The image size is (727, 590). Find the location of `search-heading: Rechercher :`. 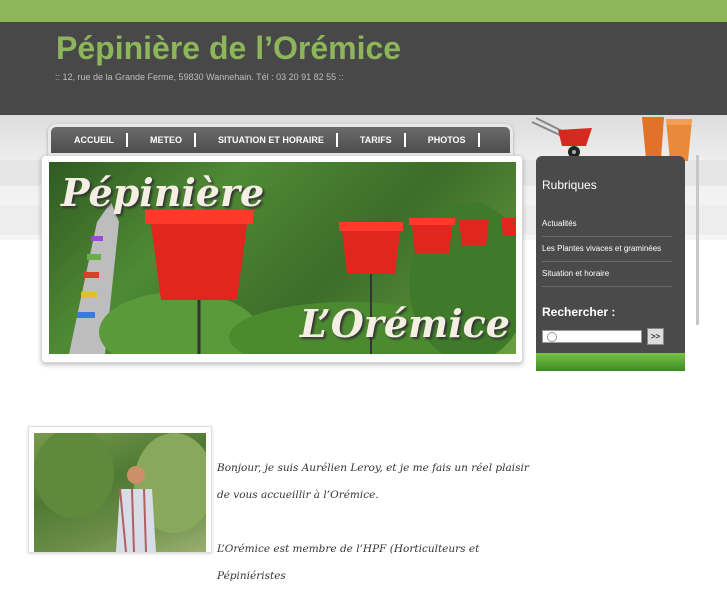

search-heading: Rechercher : is located at coordinates (579, 312).